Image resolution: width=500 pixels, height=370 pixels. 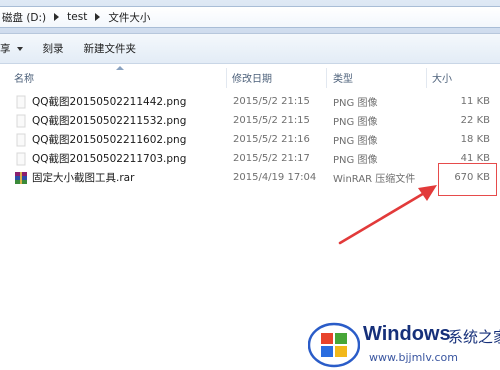 What do you see at coordinates (387, 215) in the screenshot?
I see `annotation-arrow-icon` at bounding box center [387, 215].